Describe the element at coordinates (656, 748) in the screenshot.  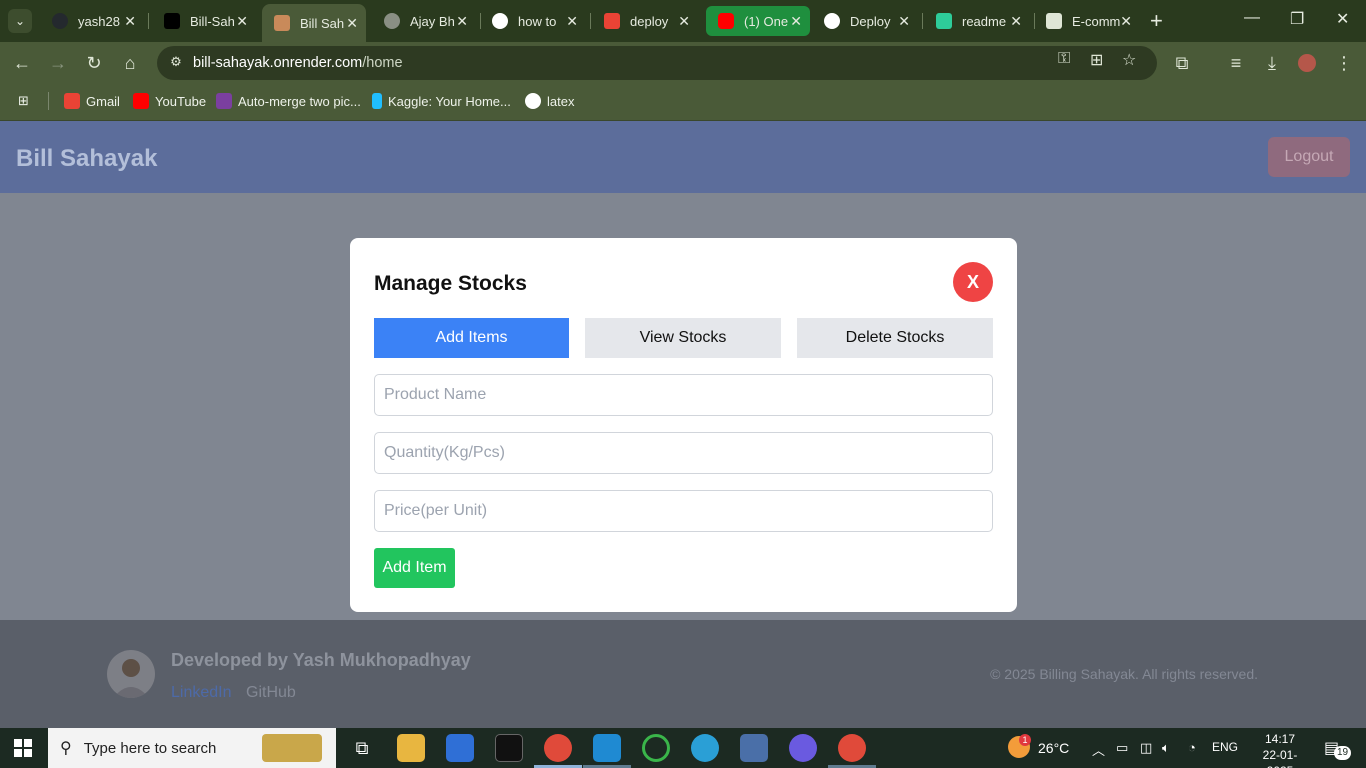
I see `snipping-tool-icon` at that location.